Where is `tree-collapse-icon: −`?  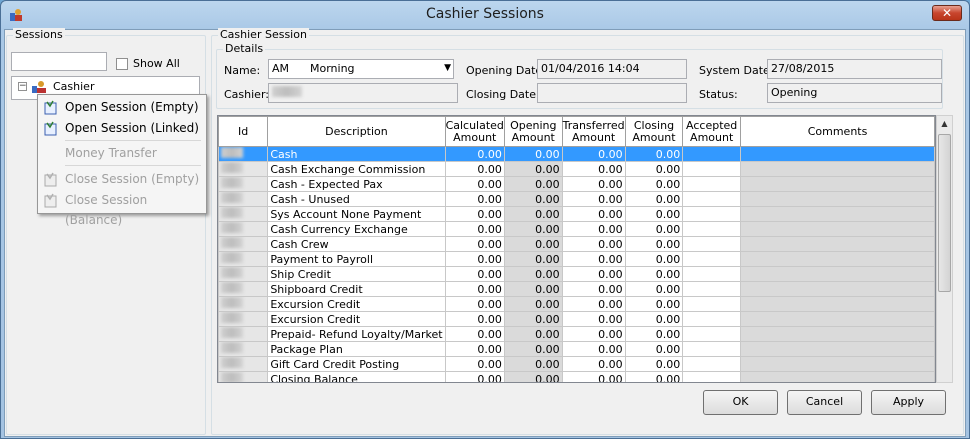 tree-collapse-icon: − is located at coordinates (22, 86).